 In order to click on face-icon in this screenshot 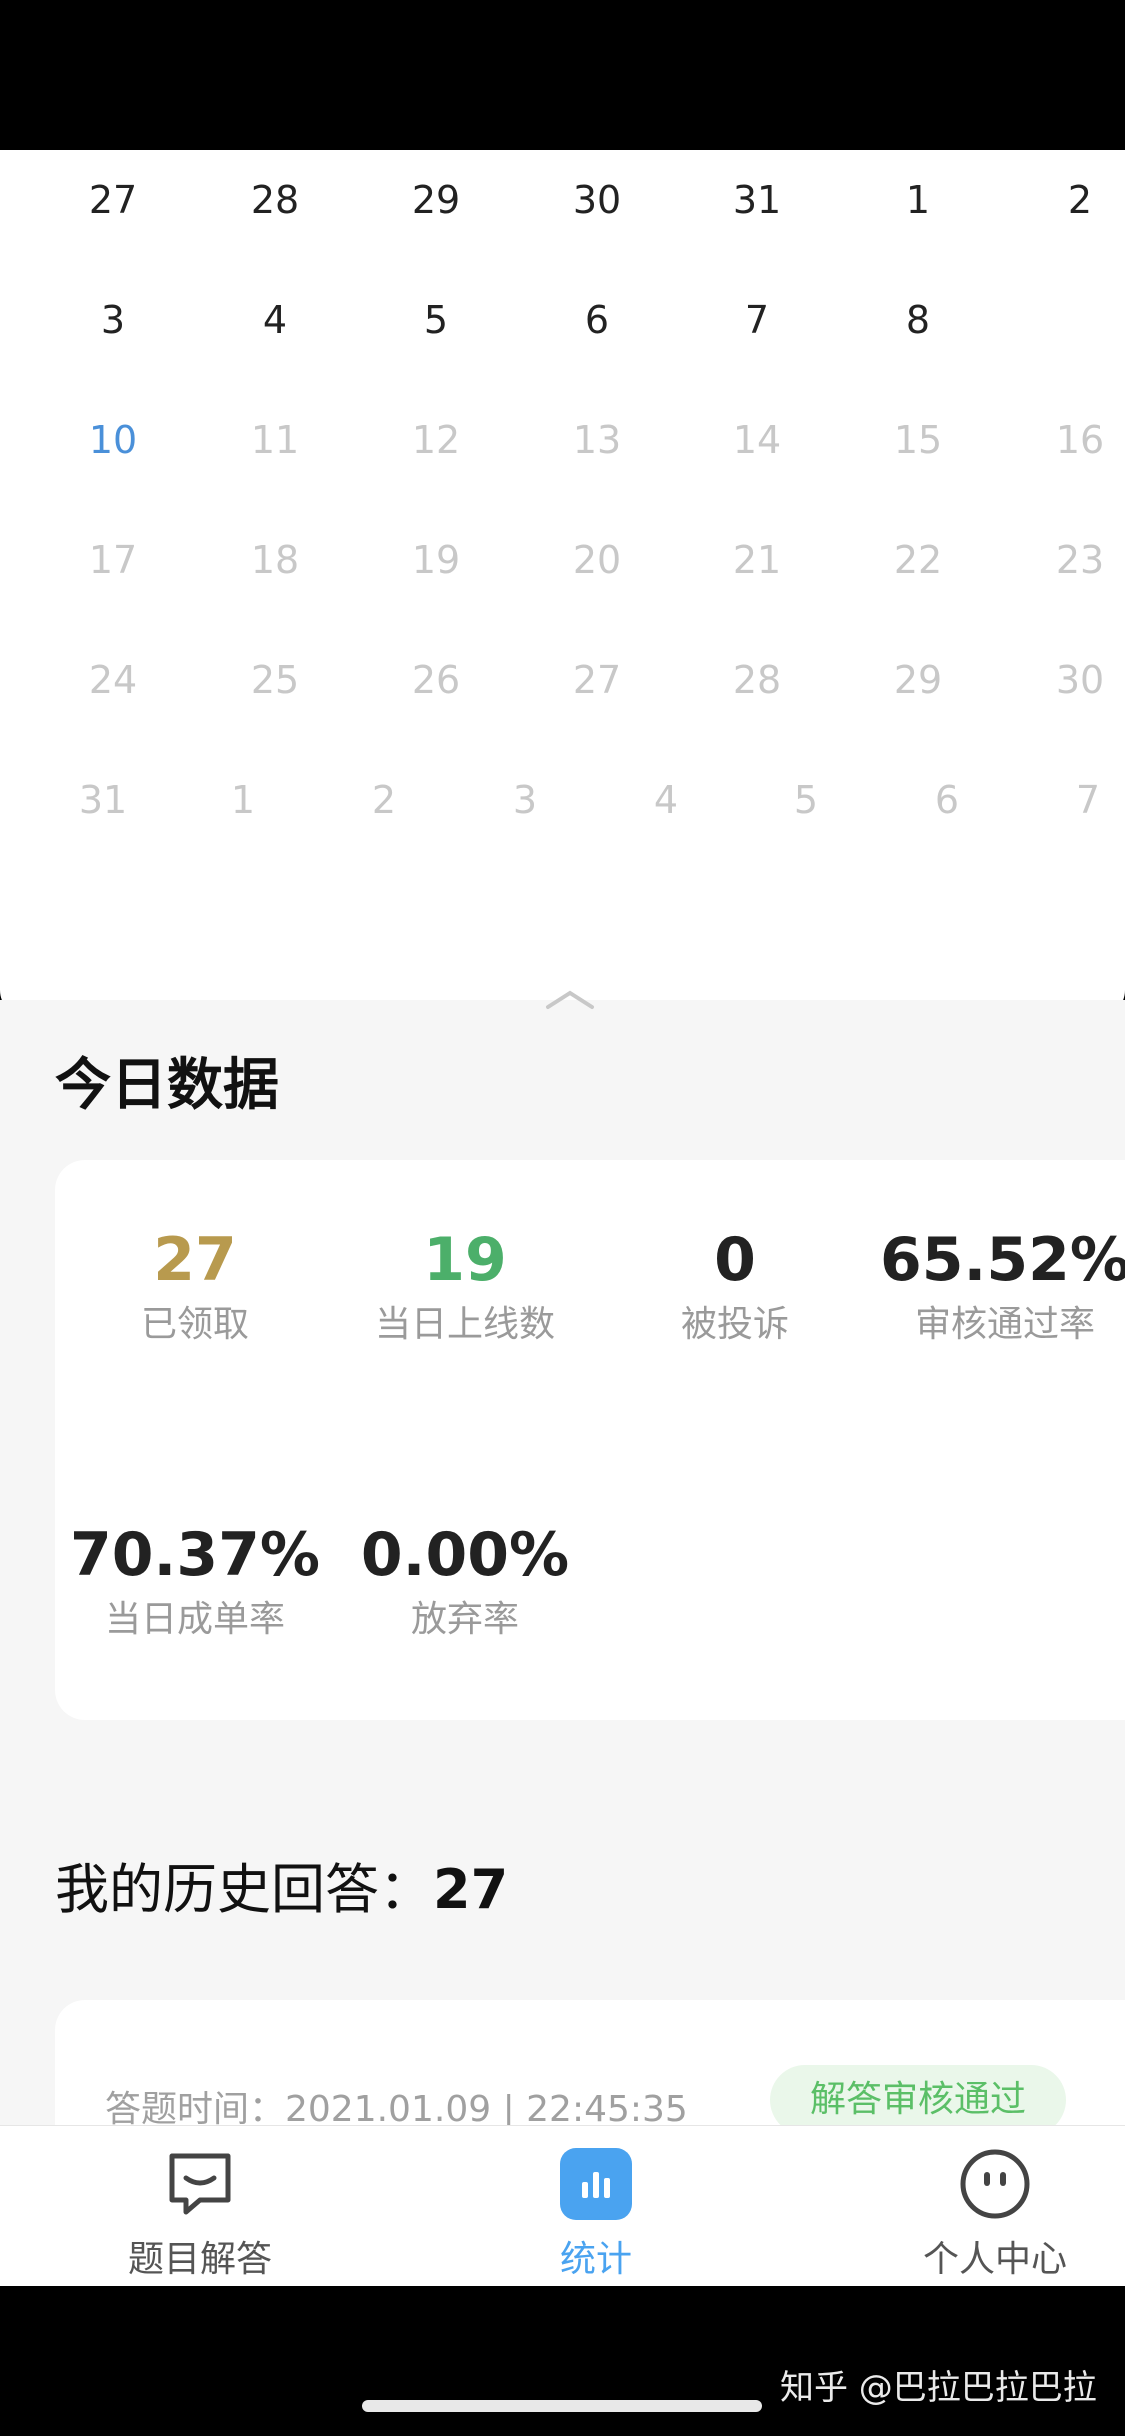, I will do `click(995, 2184)`.